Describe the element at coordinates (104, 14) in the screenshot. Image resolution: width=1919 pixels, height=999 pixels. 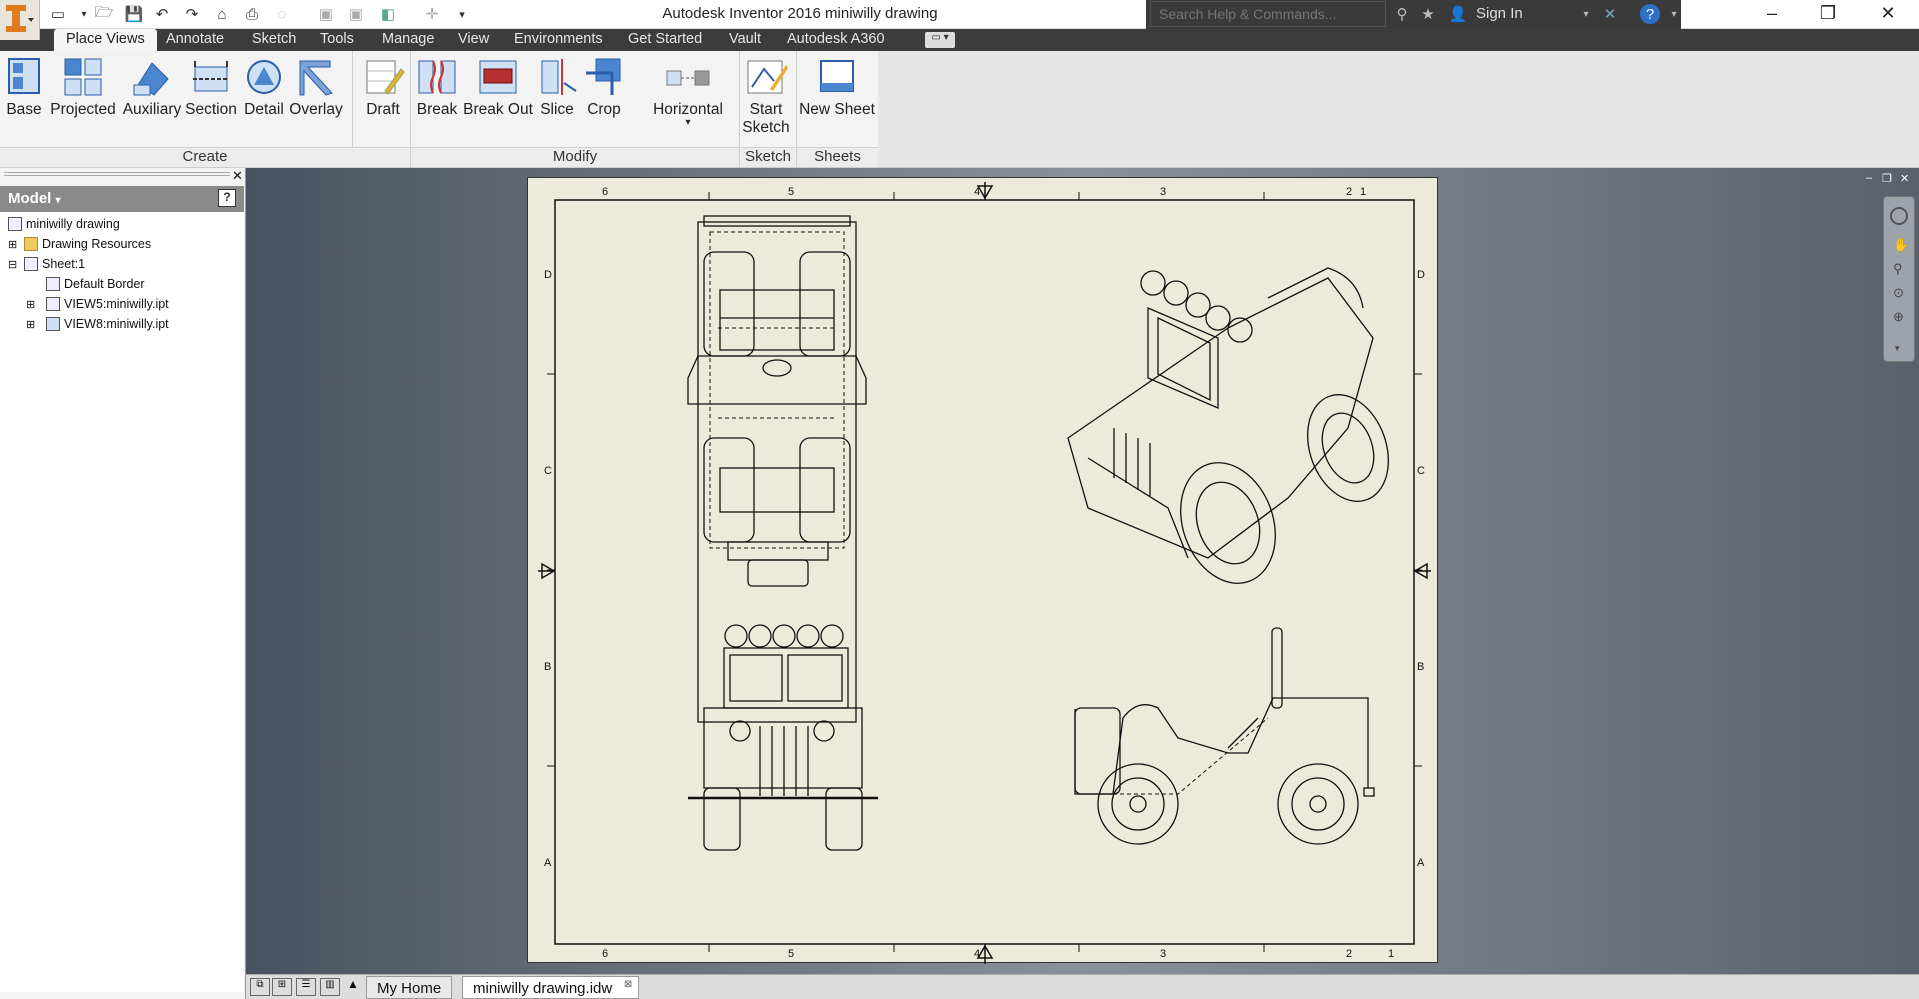
I see `open-folder-icon: 🗁` at that location.